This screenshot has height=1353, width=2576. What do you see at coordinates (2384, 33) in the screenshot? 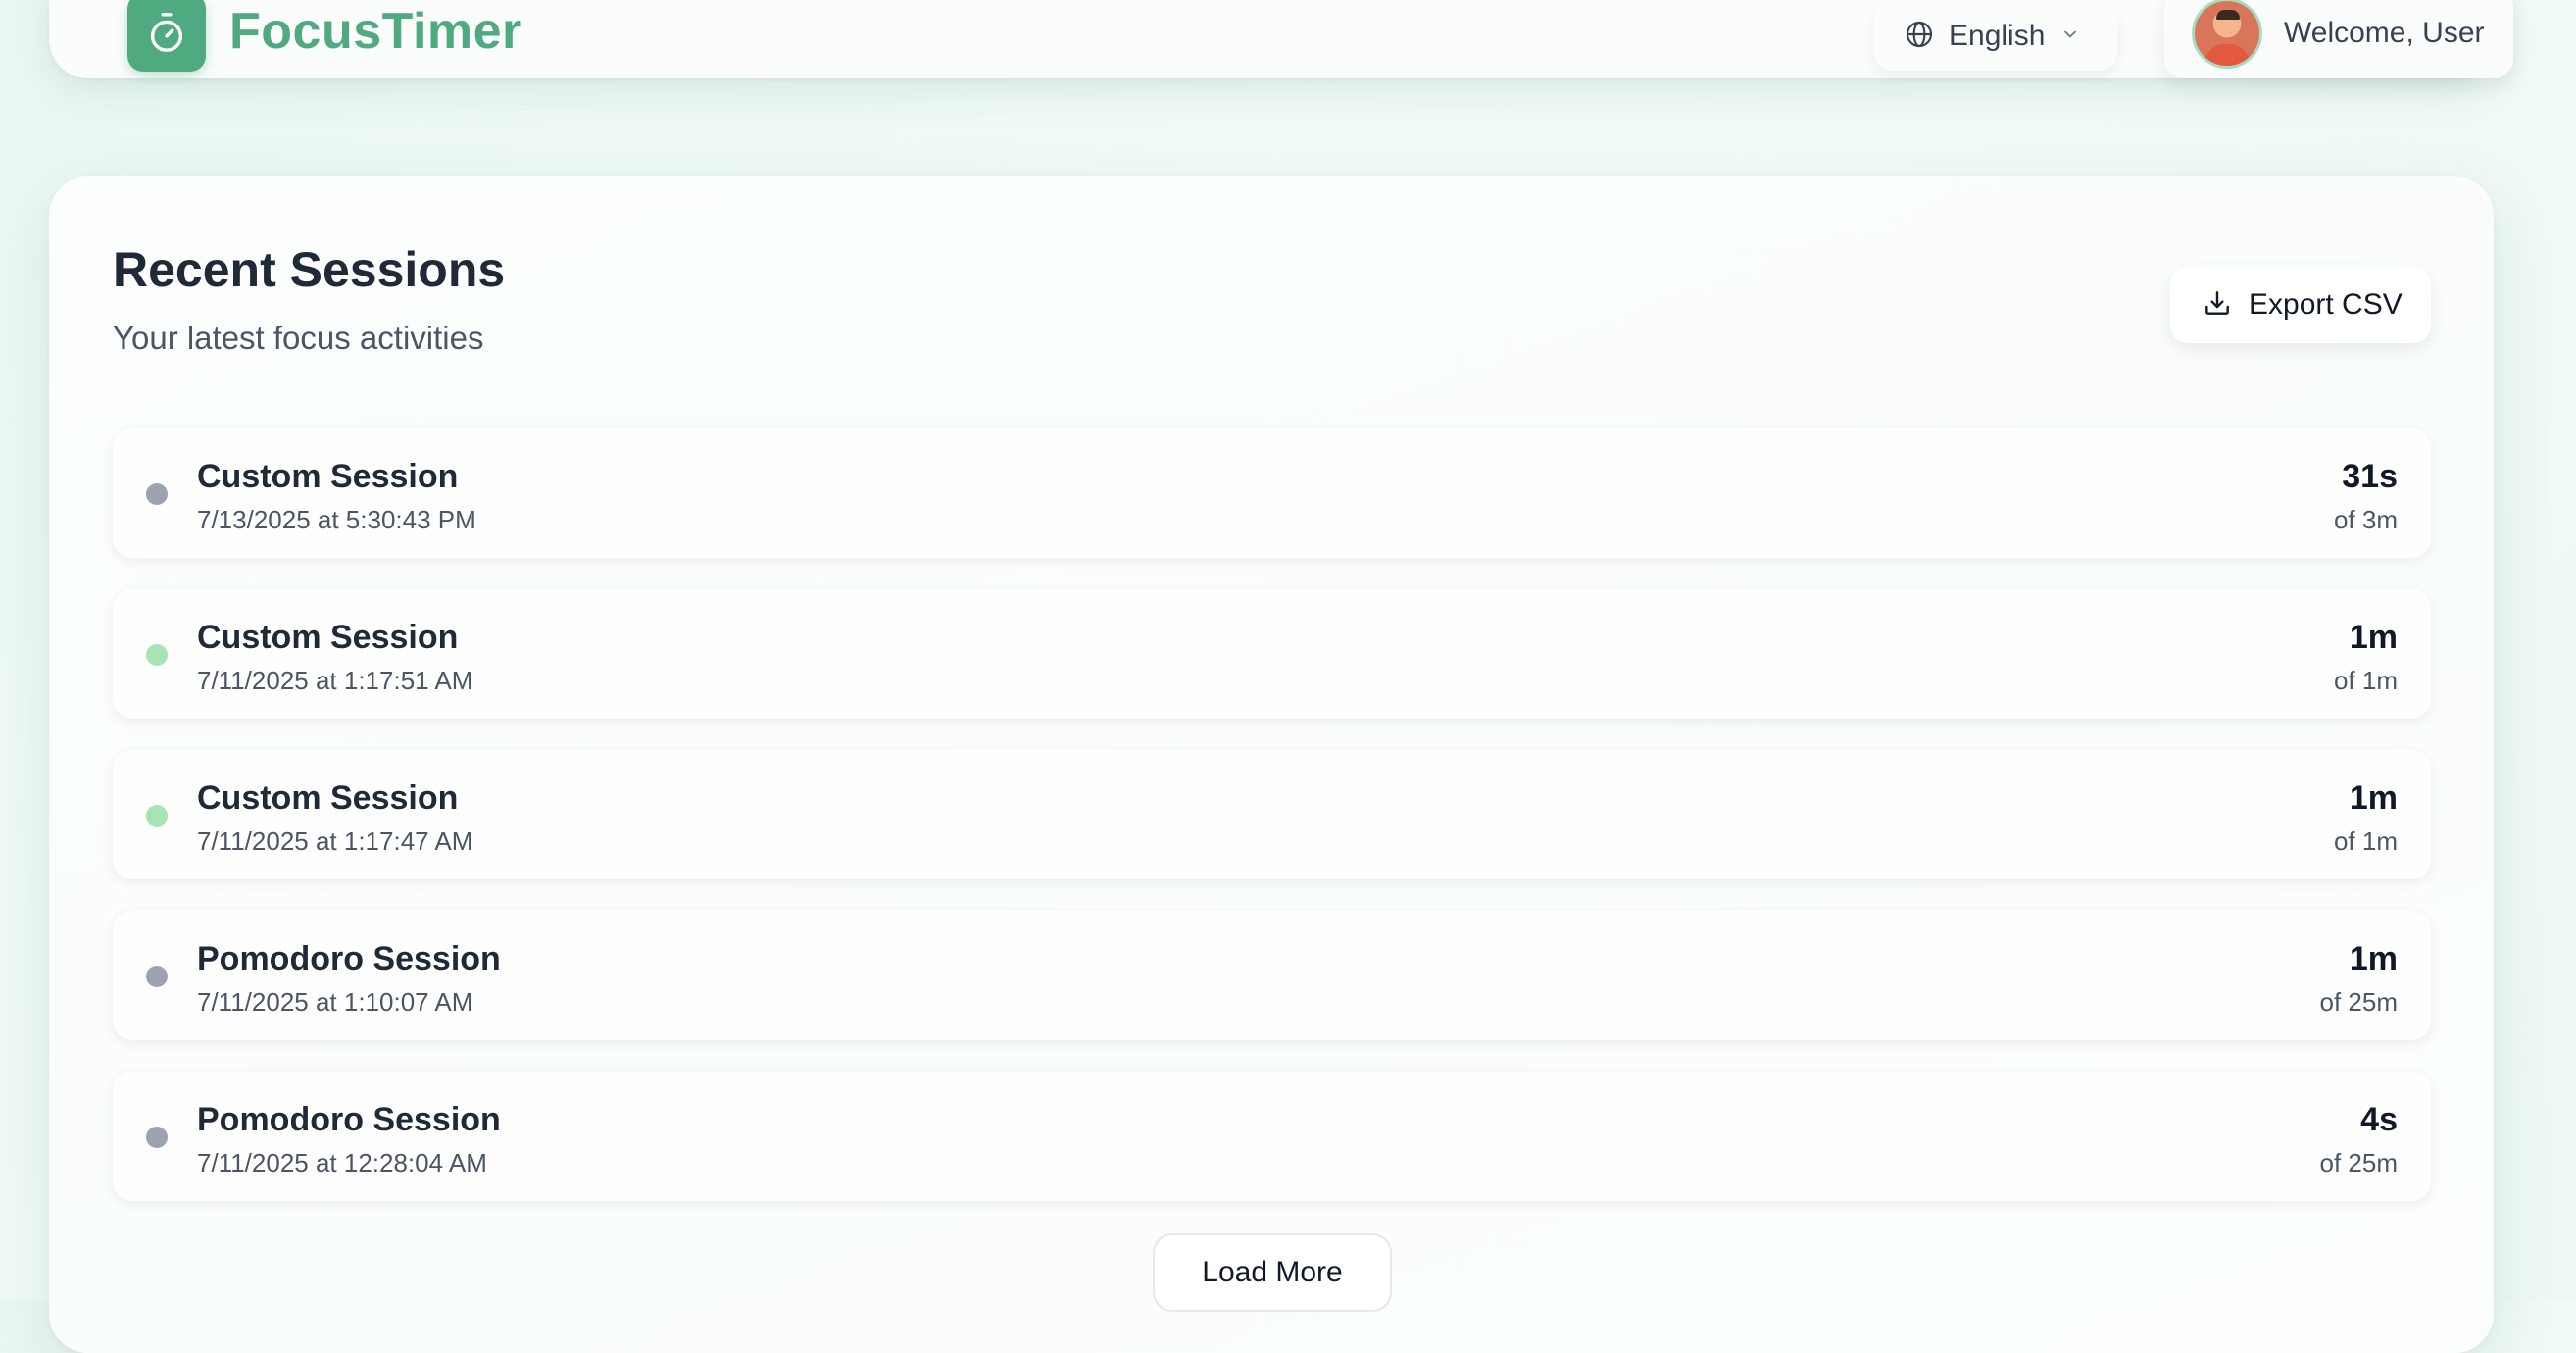
I see `welcome-text: Welcome, User` at bounding box center [2384, 33].